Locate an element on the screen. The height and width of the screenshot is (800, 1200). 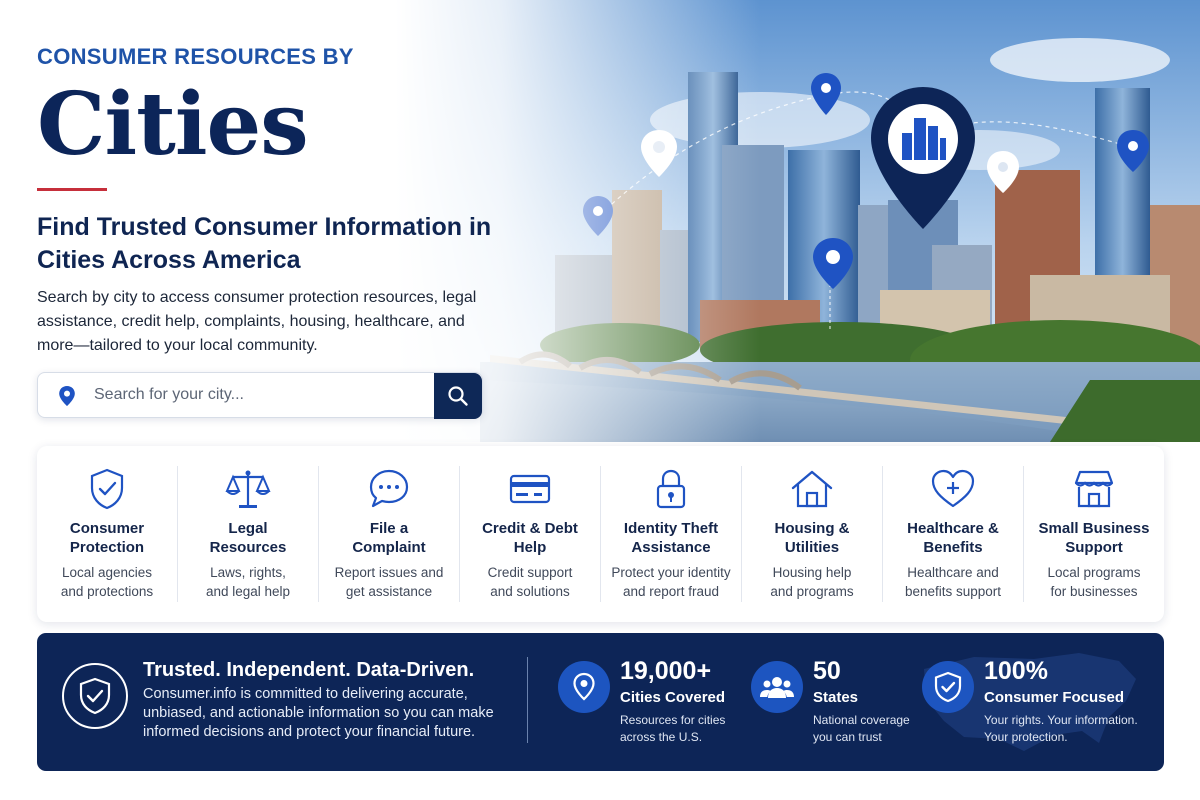
category-description: Local agencies and protections is located at coordinates (107, 582).